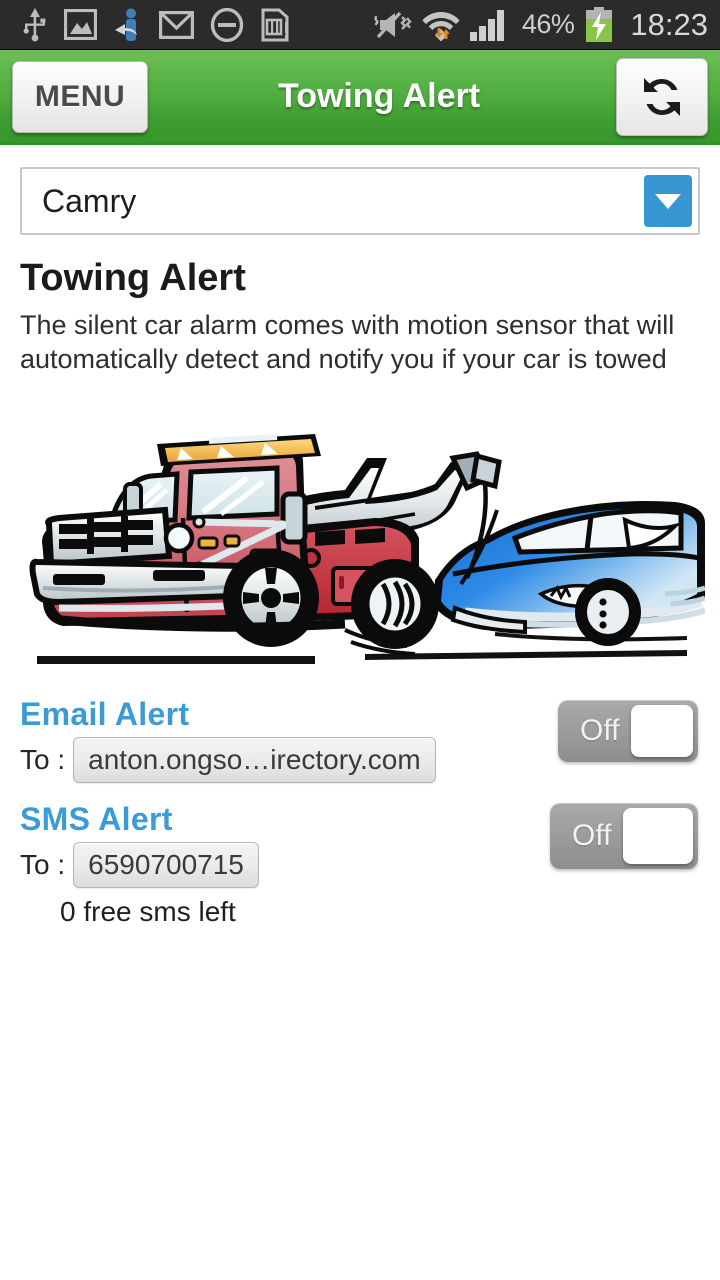 The image size is (720, 1280). I want to click on sms-toggle-knob, so click(658, 836).